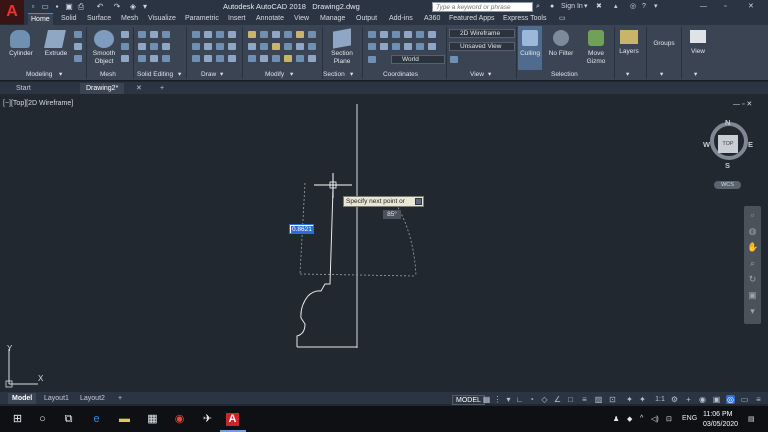 The height and width of the screenshot is (432, 768). I want to click on smooth-object-label-2: Object, so click(104, 61).